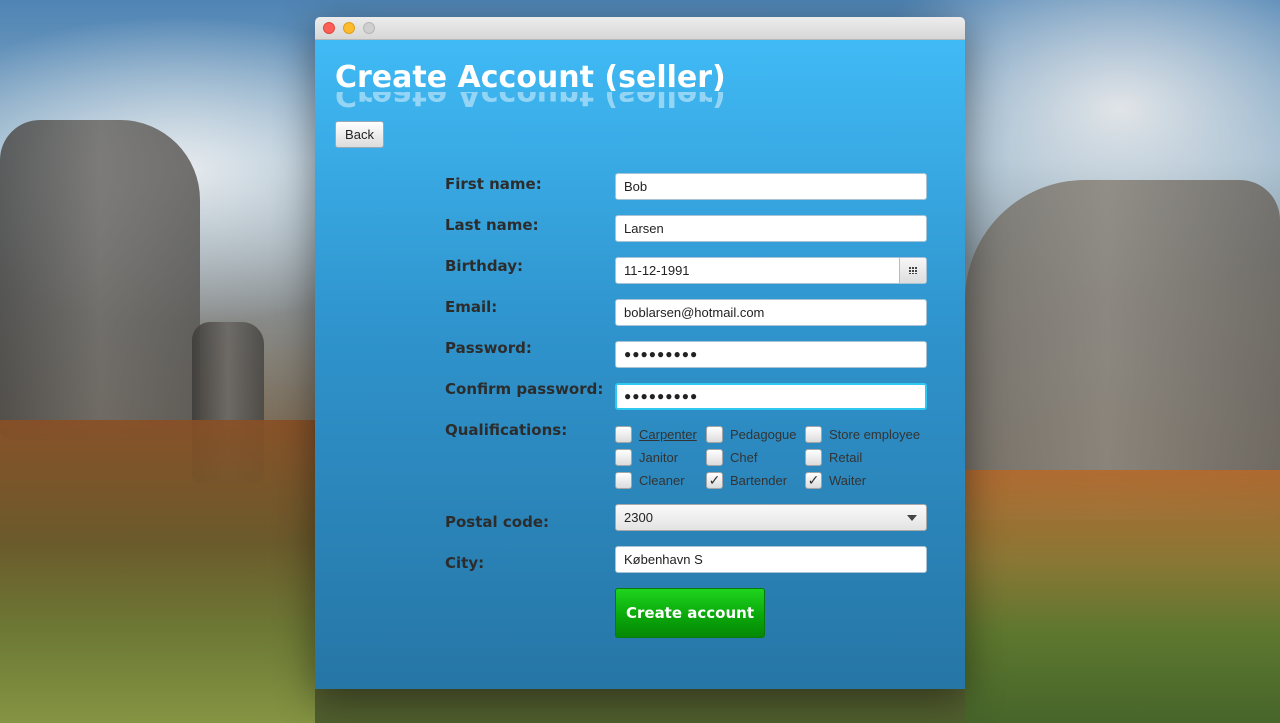 The height and width of the screenshot is (723, 1280). Describe the element at coordinates (506, 430) in the screenshot. I see `qualifications-label: Qualifications:` at that location.